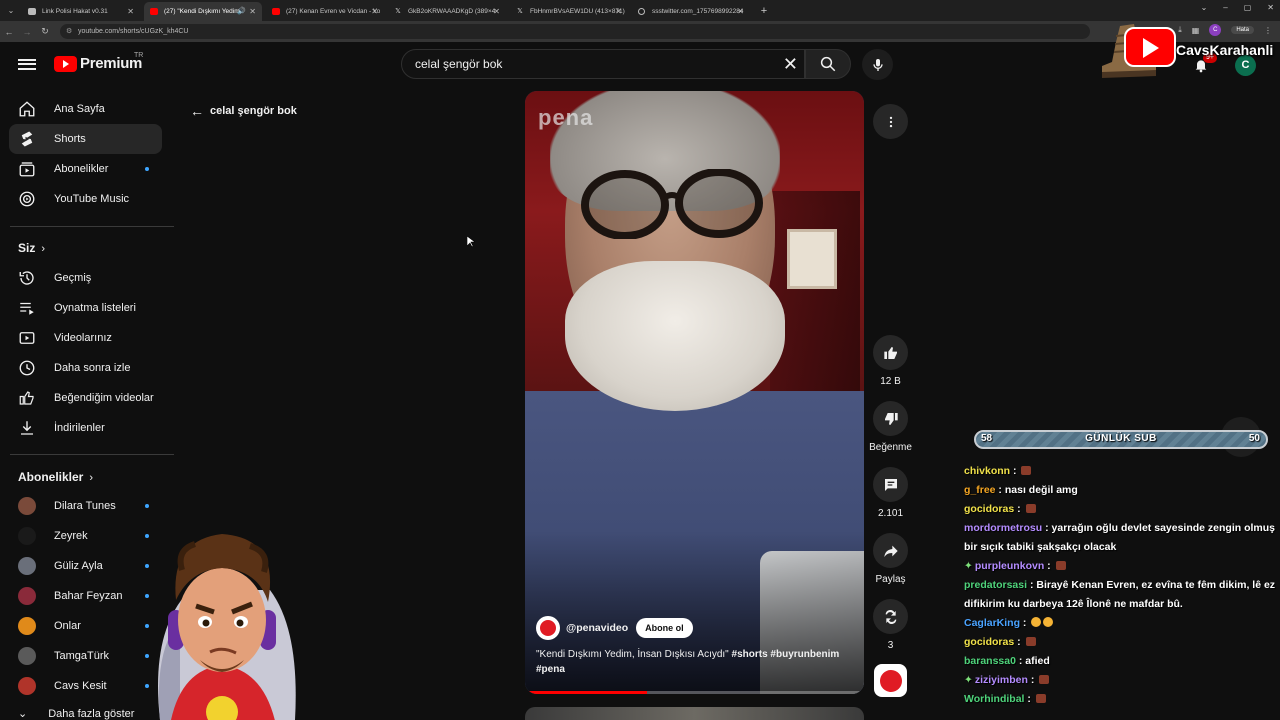  What do you see at coordinates (994, 699) in the screenshot?
I see `chat-username: Worhindibal` at bounding box center [994, 699].